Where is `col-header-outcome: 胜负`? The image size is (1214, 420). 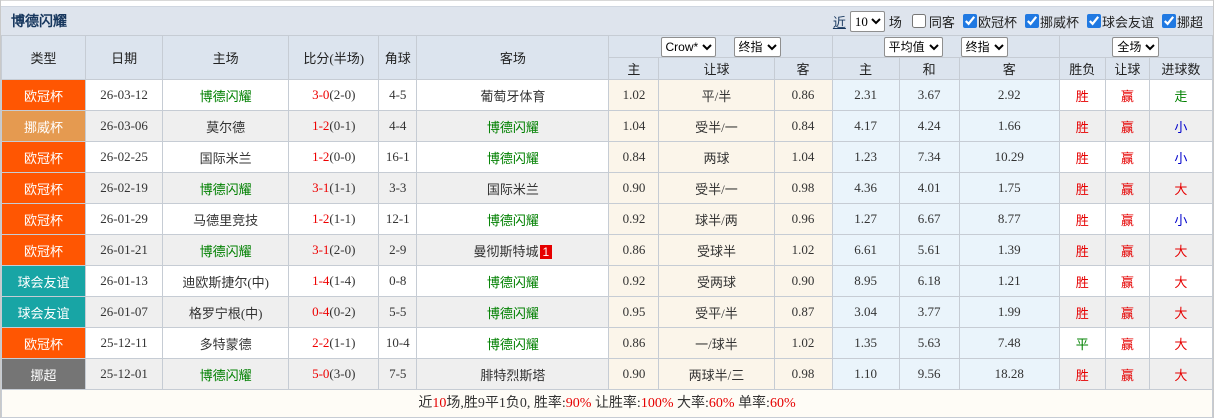 col-header-outcome: 胜负 is located at coordinates (1082, 68).